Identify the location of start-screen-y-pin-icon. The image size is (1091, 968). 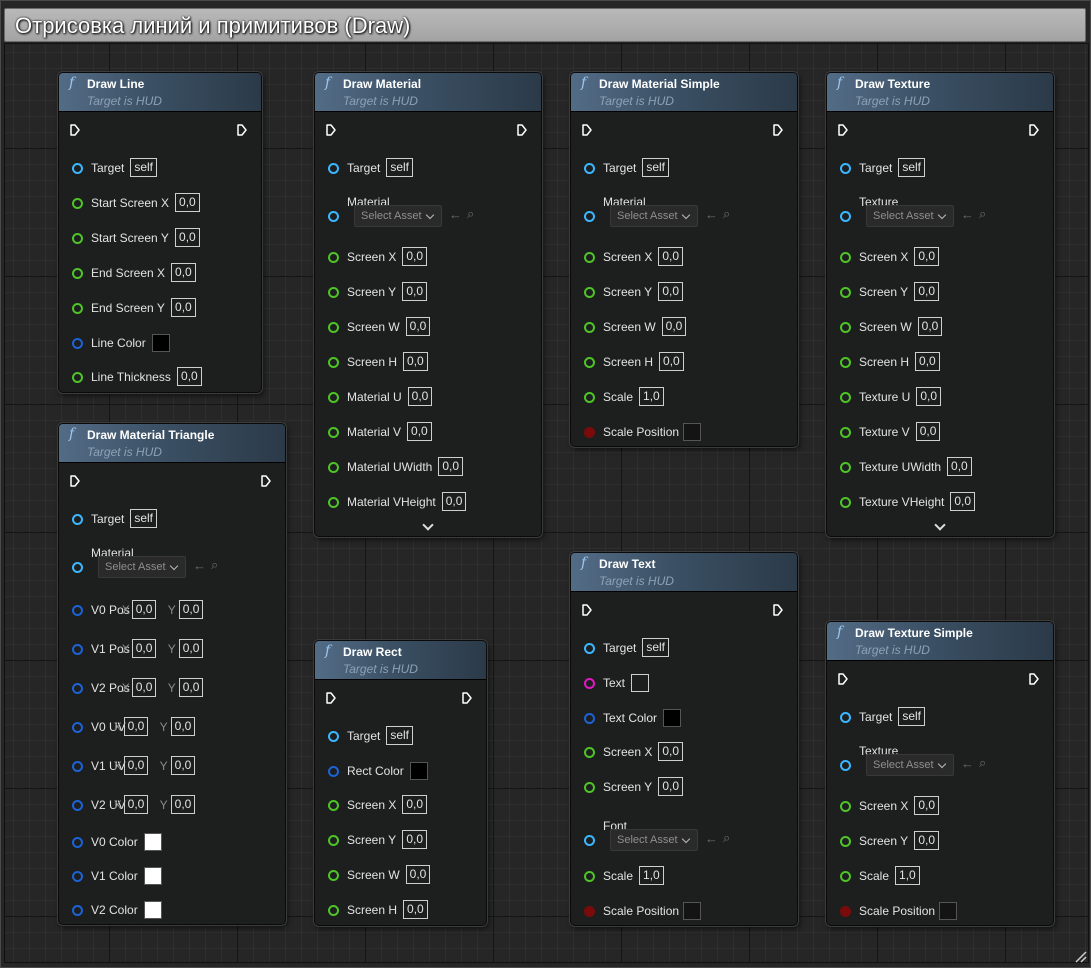
(77, 238).